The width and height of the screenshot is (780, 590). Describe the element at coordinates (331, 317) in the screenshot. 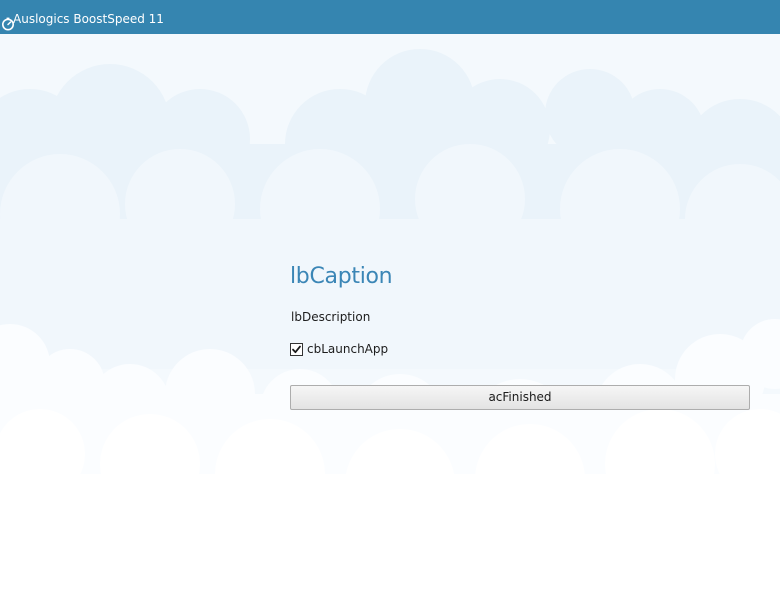

I see `page-description: lbDescription` at that location.